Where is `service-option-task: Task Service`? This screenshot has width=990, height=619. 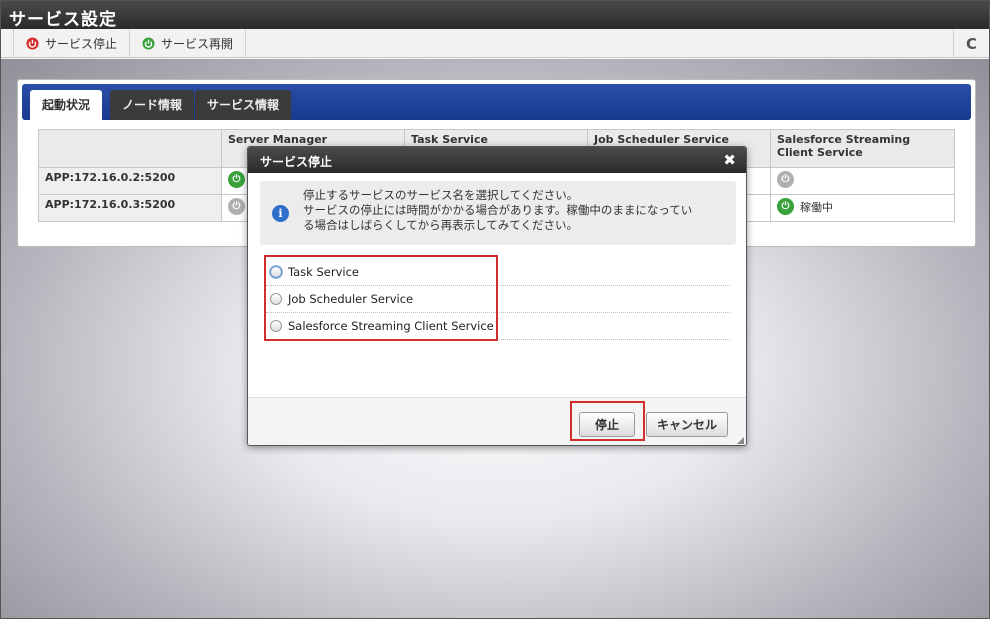 service-option-task: Task Service is located at coordinates (498, 272).